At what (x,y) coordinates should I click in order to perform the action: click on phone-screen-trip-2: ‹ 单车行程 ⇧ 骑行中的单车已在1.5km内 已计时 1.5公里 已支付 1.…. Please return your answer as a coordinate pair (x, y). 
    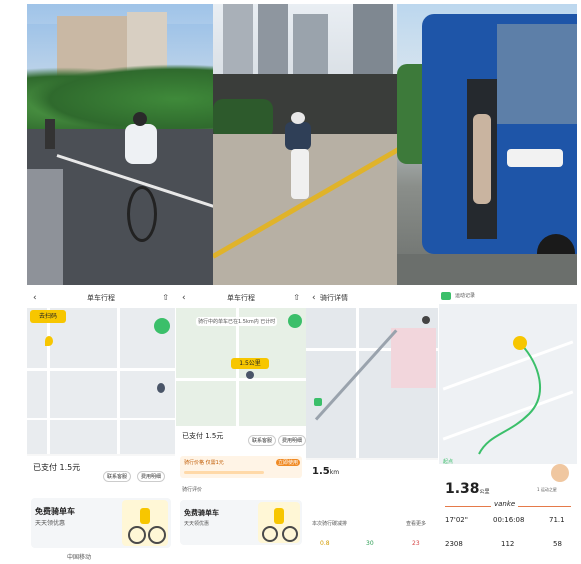
    Looking at the image, I should click on (241, 424).